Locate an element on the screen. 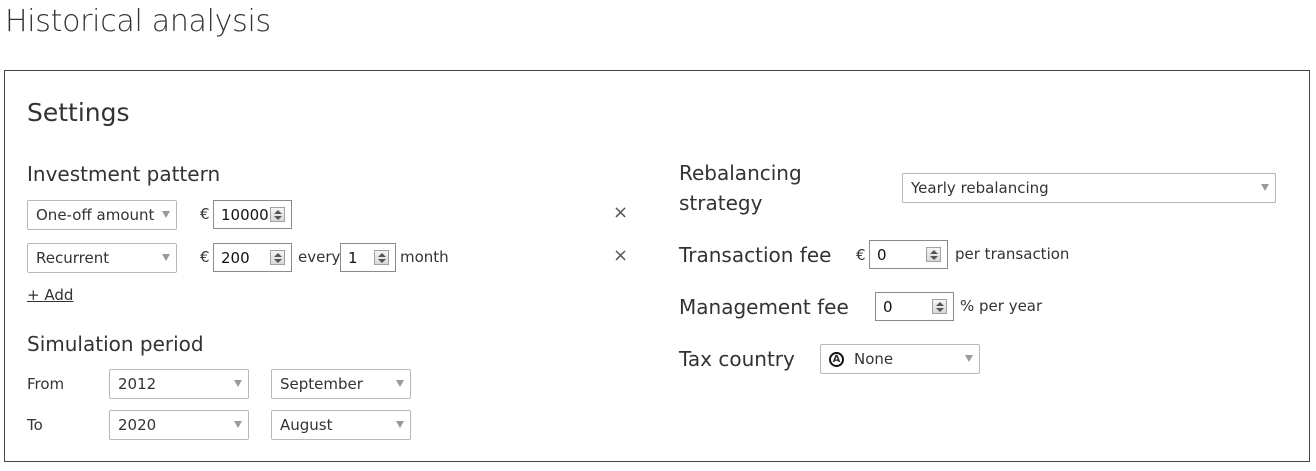  interval-value: 1 is located at coordinates (353, 257).